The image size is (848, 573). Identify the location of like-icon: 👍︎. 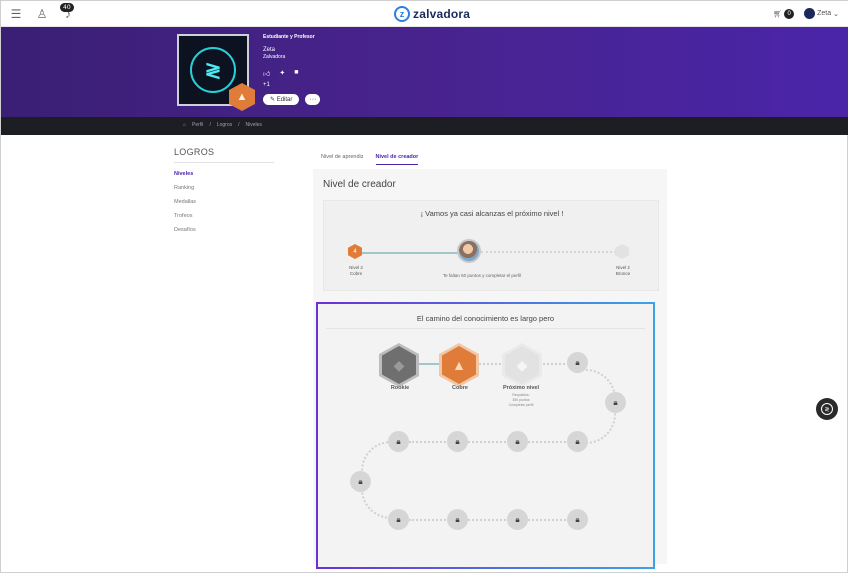
(266, 73).